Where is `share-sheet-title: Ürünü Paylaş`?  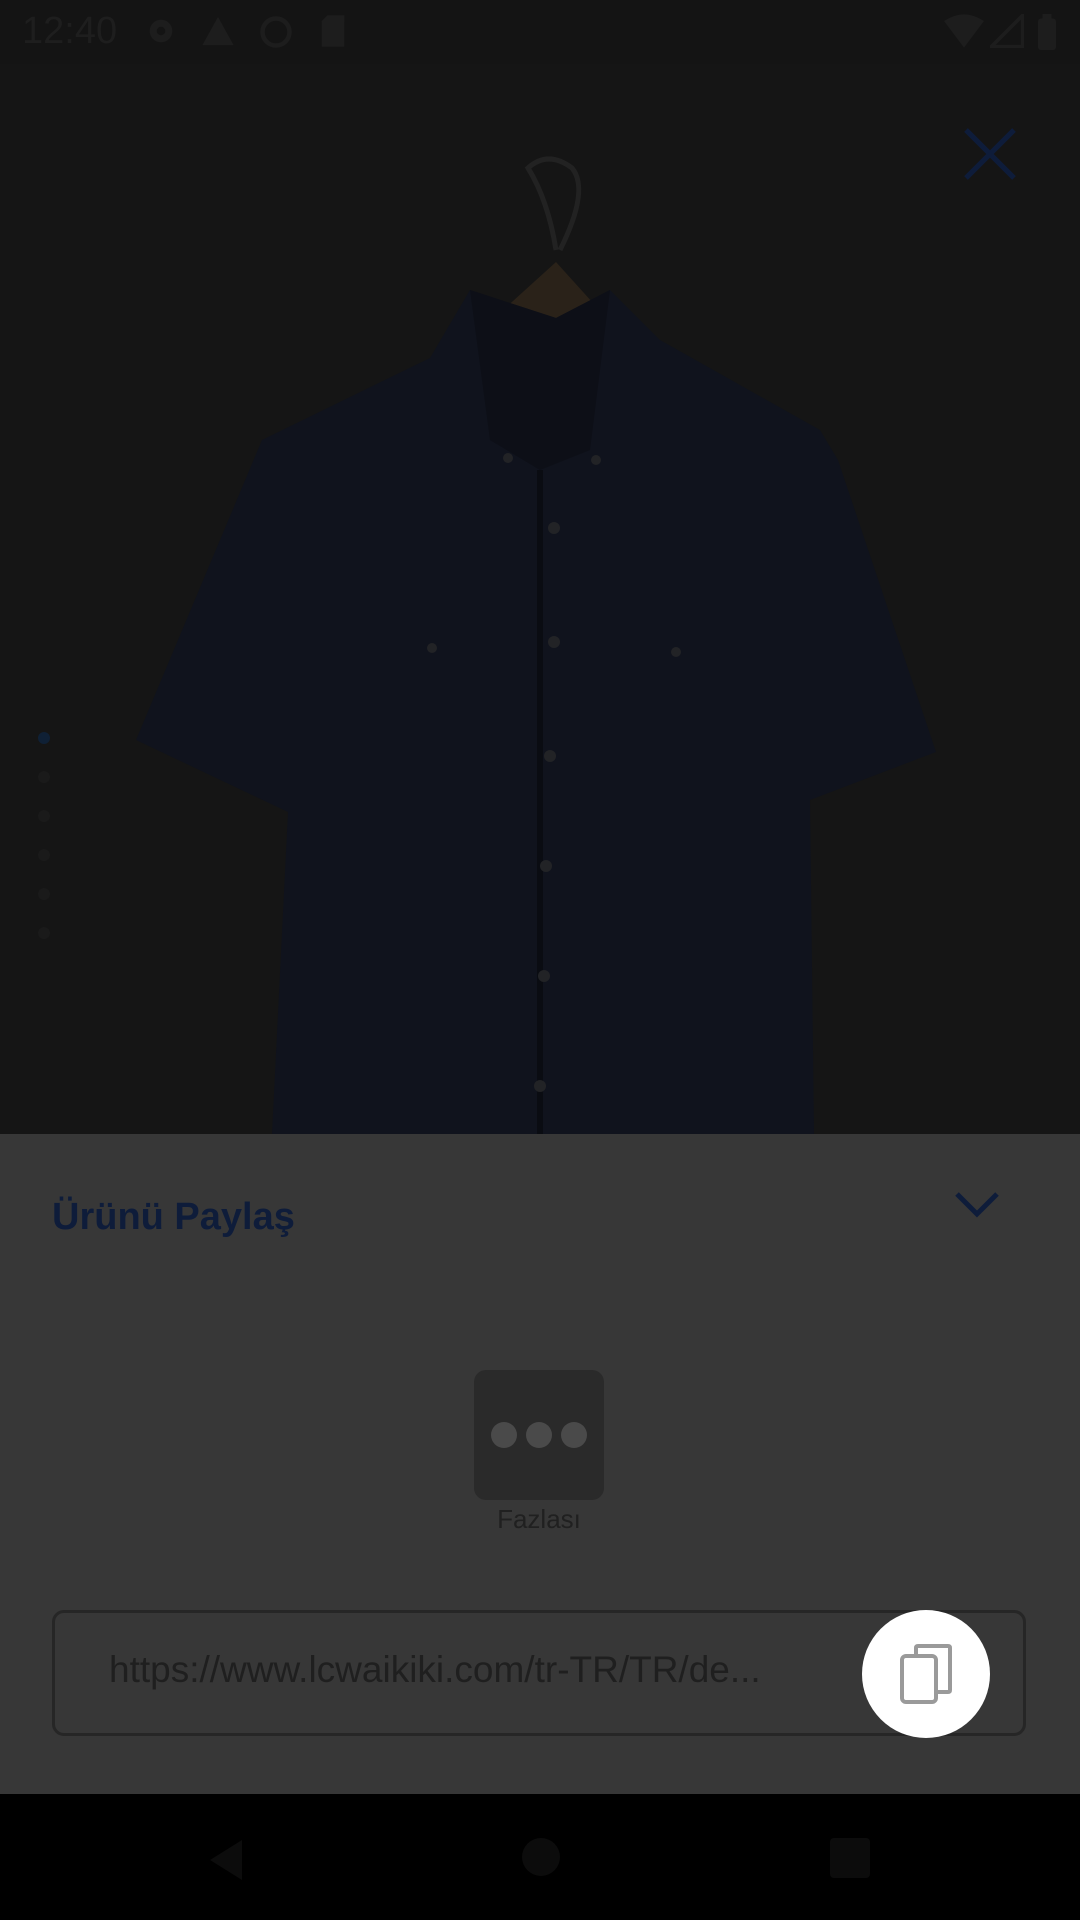
share-sheet-title: Ürünü Paylaş is located at coordinates (173, 1217).